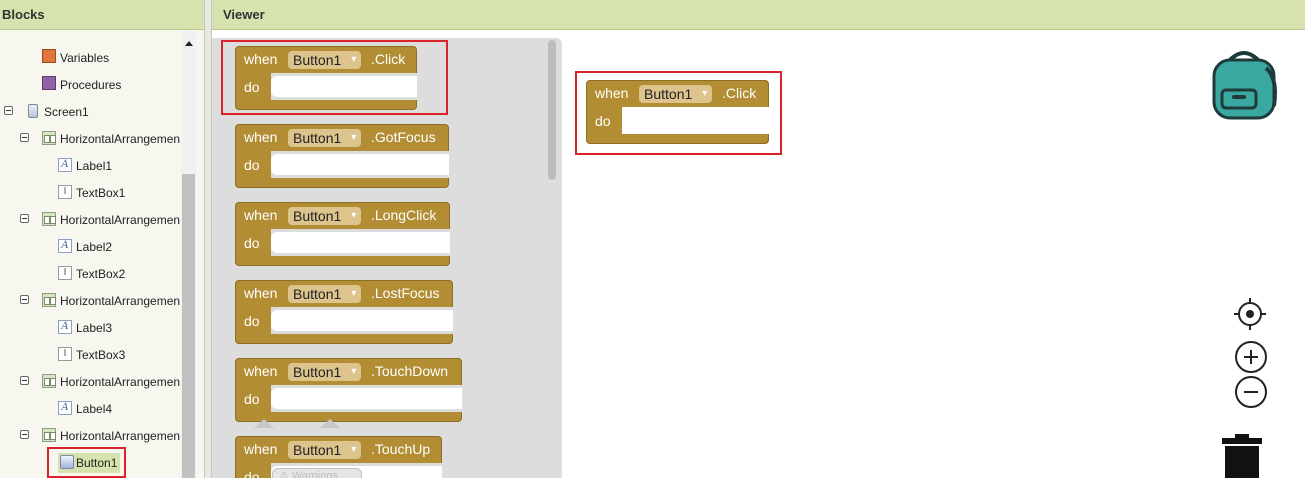  What do you see at coordinates (1250, 314) in the screenshot?
I see `recenter-icon` at bounding box center [1250, 314].